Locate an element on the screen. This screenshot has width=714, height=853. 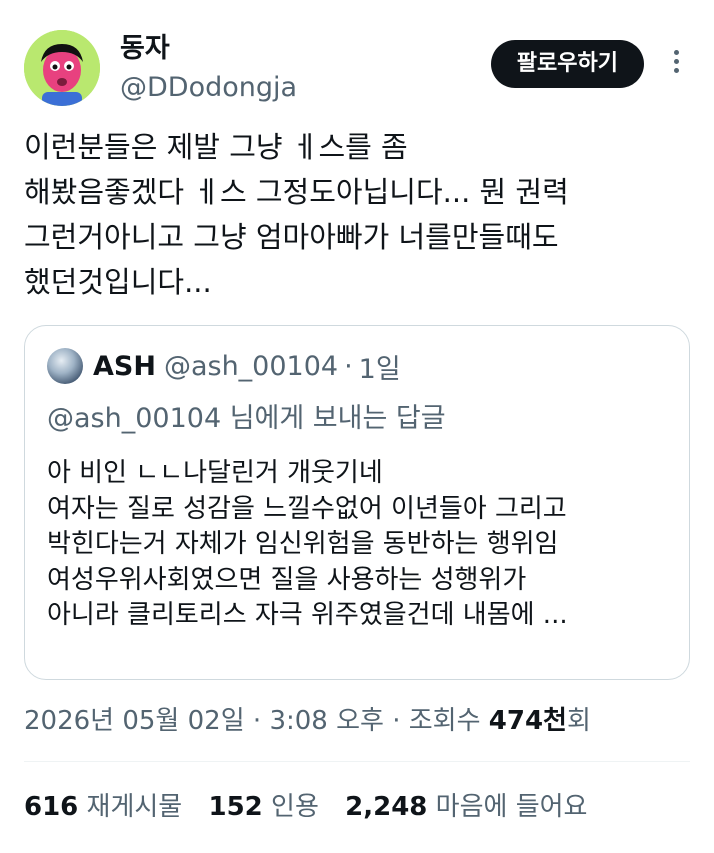
reposts-stat: 616 재게시물 is located at coordinates (103, 807).